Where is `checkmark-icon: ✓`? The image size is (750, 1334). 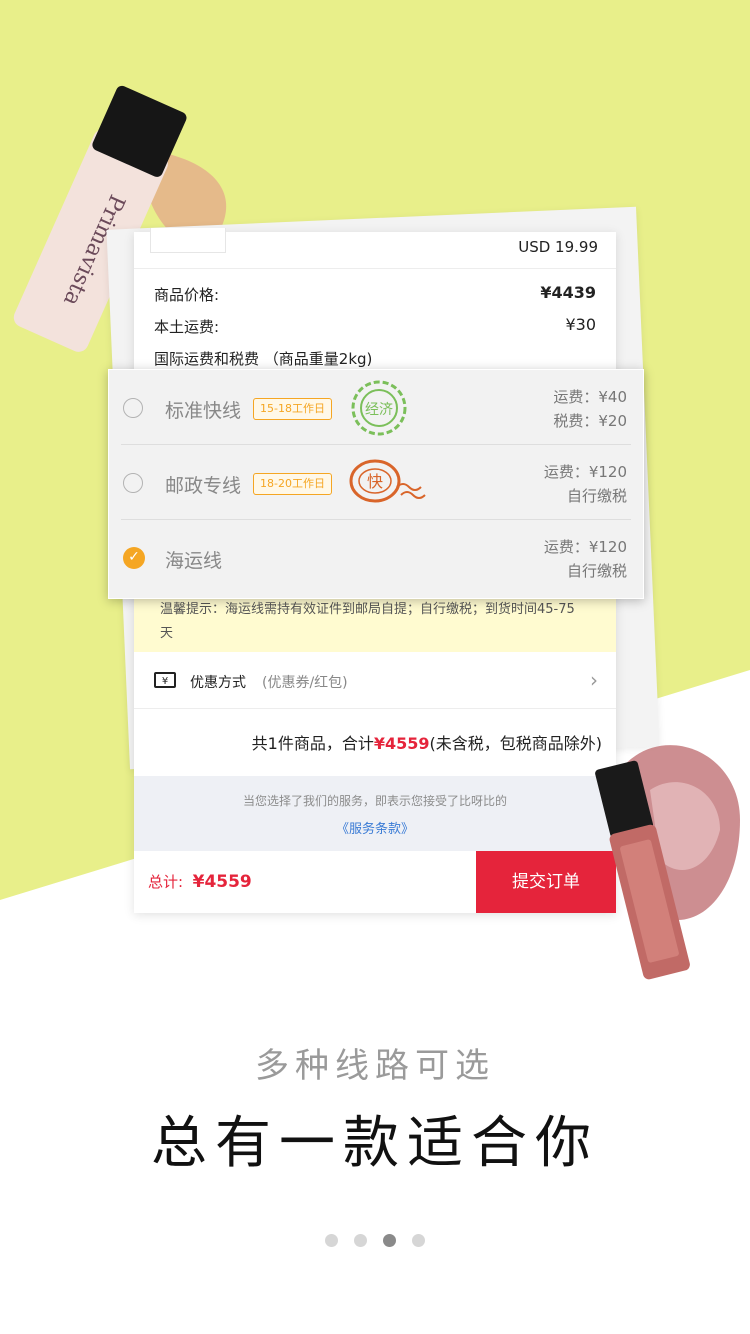 checkmark-icon: ✓ is located at coordinates (134, 558).